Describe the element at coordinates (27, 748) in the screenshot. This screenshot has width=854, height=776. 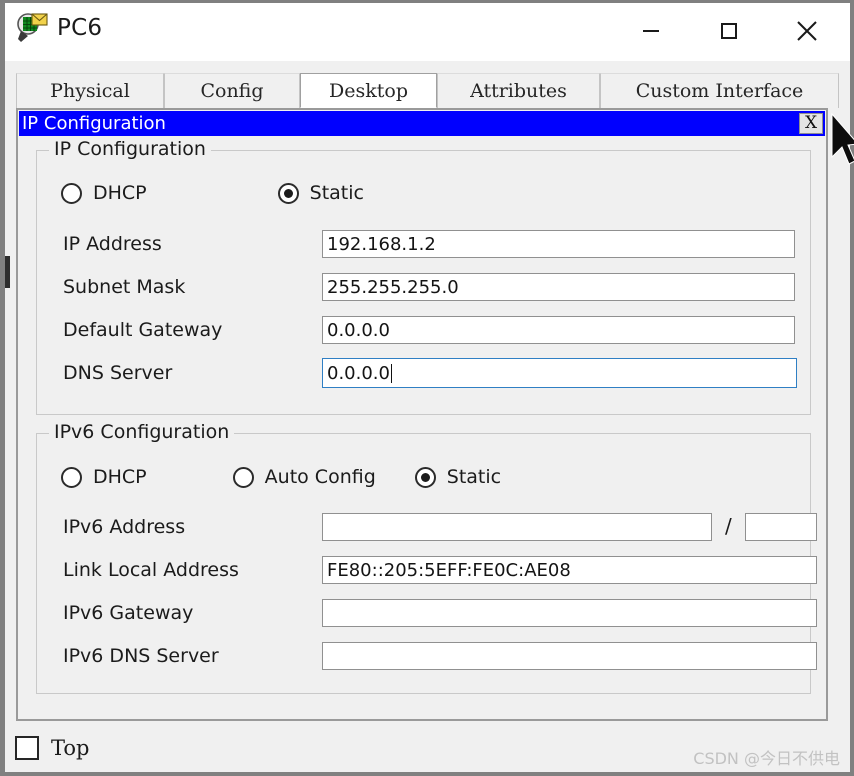
I see `top-checkbox` at that location.